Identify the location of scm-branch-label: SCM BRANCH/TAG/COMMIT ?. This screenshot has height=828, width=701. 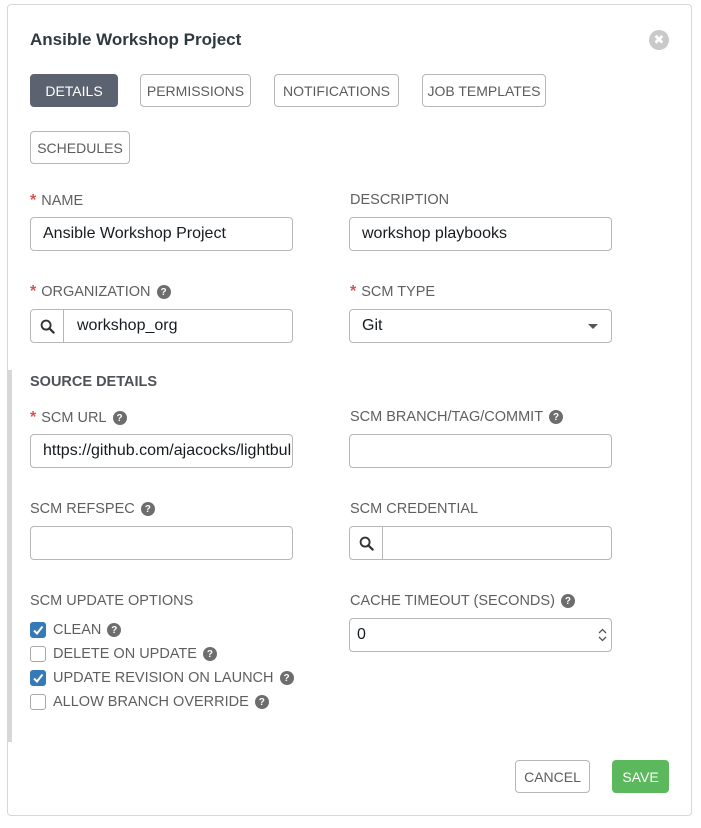
(457, 417).